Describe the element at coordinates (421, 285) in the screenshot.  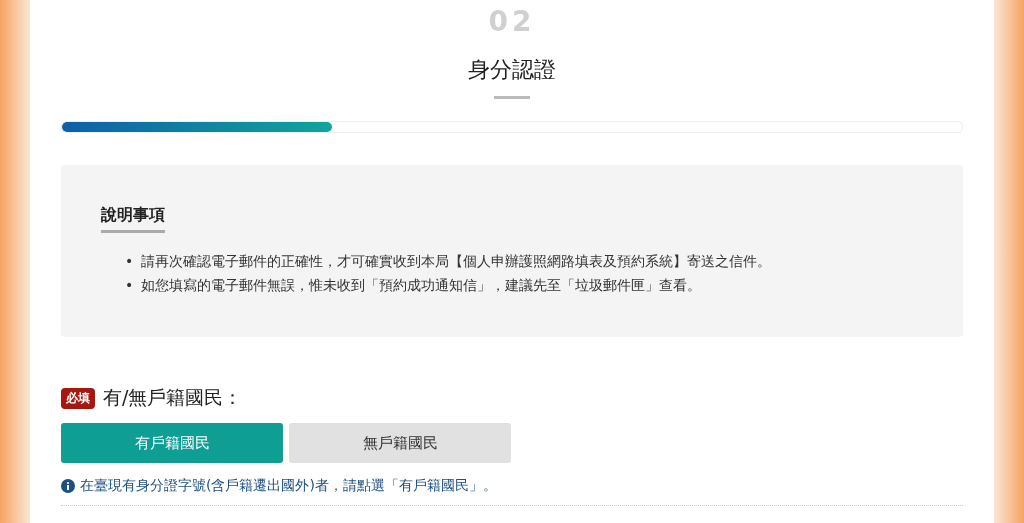
I see `notice-item: 如您填寫的電子郵件無誤，惟未收到「預約成功通知信」，建議先至「垃圾郵件匣」查看。` at that location.